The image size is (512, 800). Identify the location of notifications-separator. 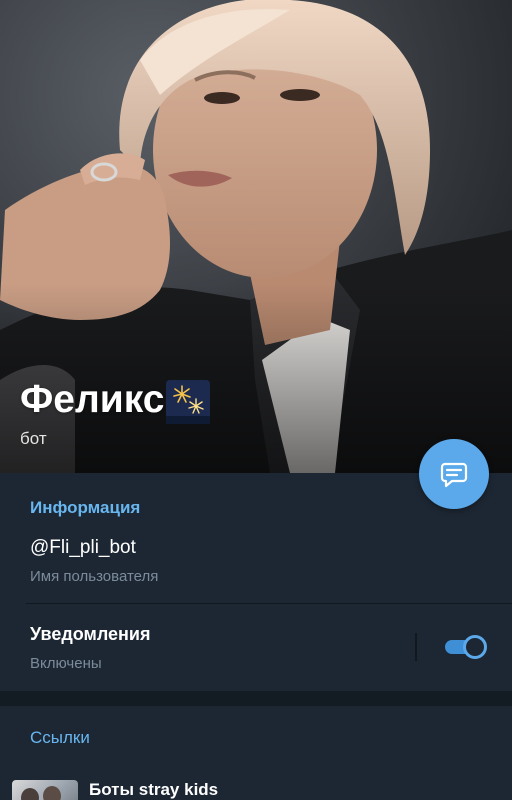
(416, 647).